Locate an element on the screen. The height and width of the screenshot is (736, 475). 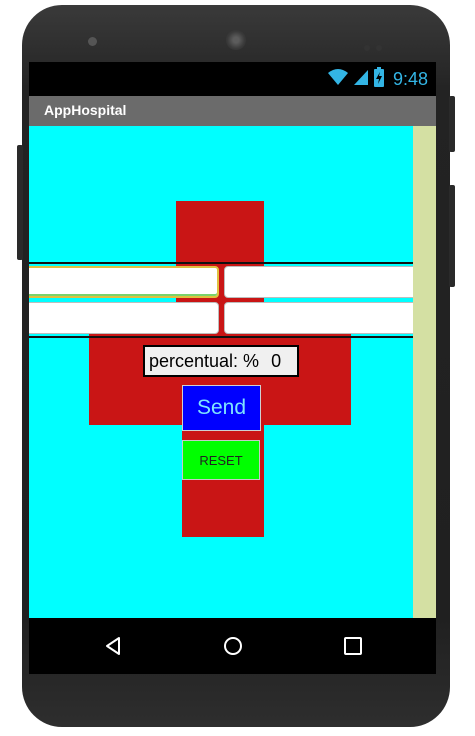
cellular-signal-icon is located at coordinates (361, 79).